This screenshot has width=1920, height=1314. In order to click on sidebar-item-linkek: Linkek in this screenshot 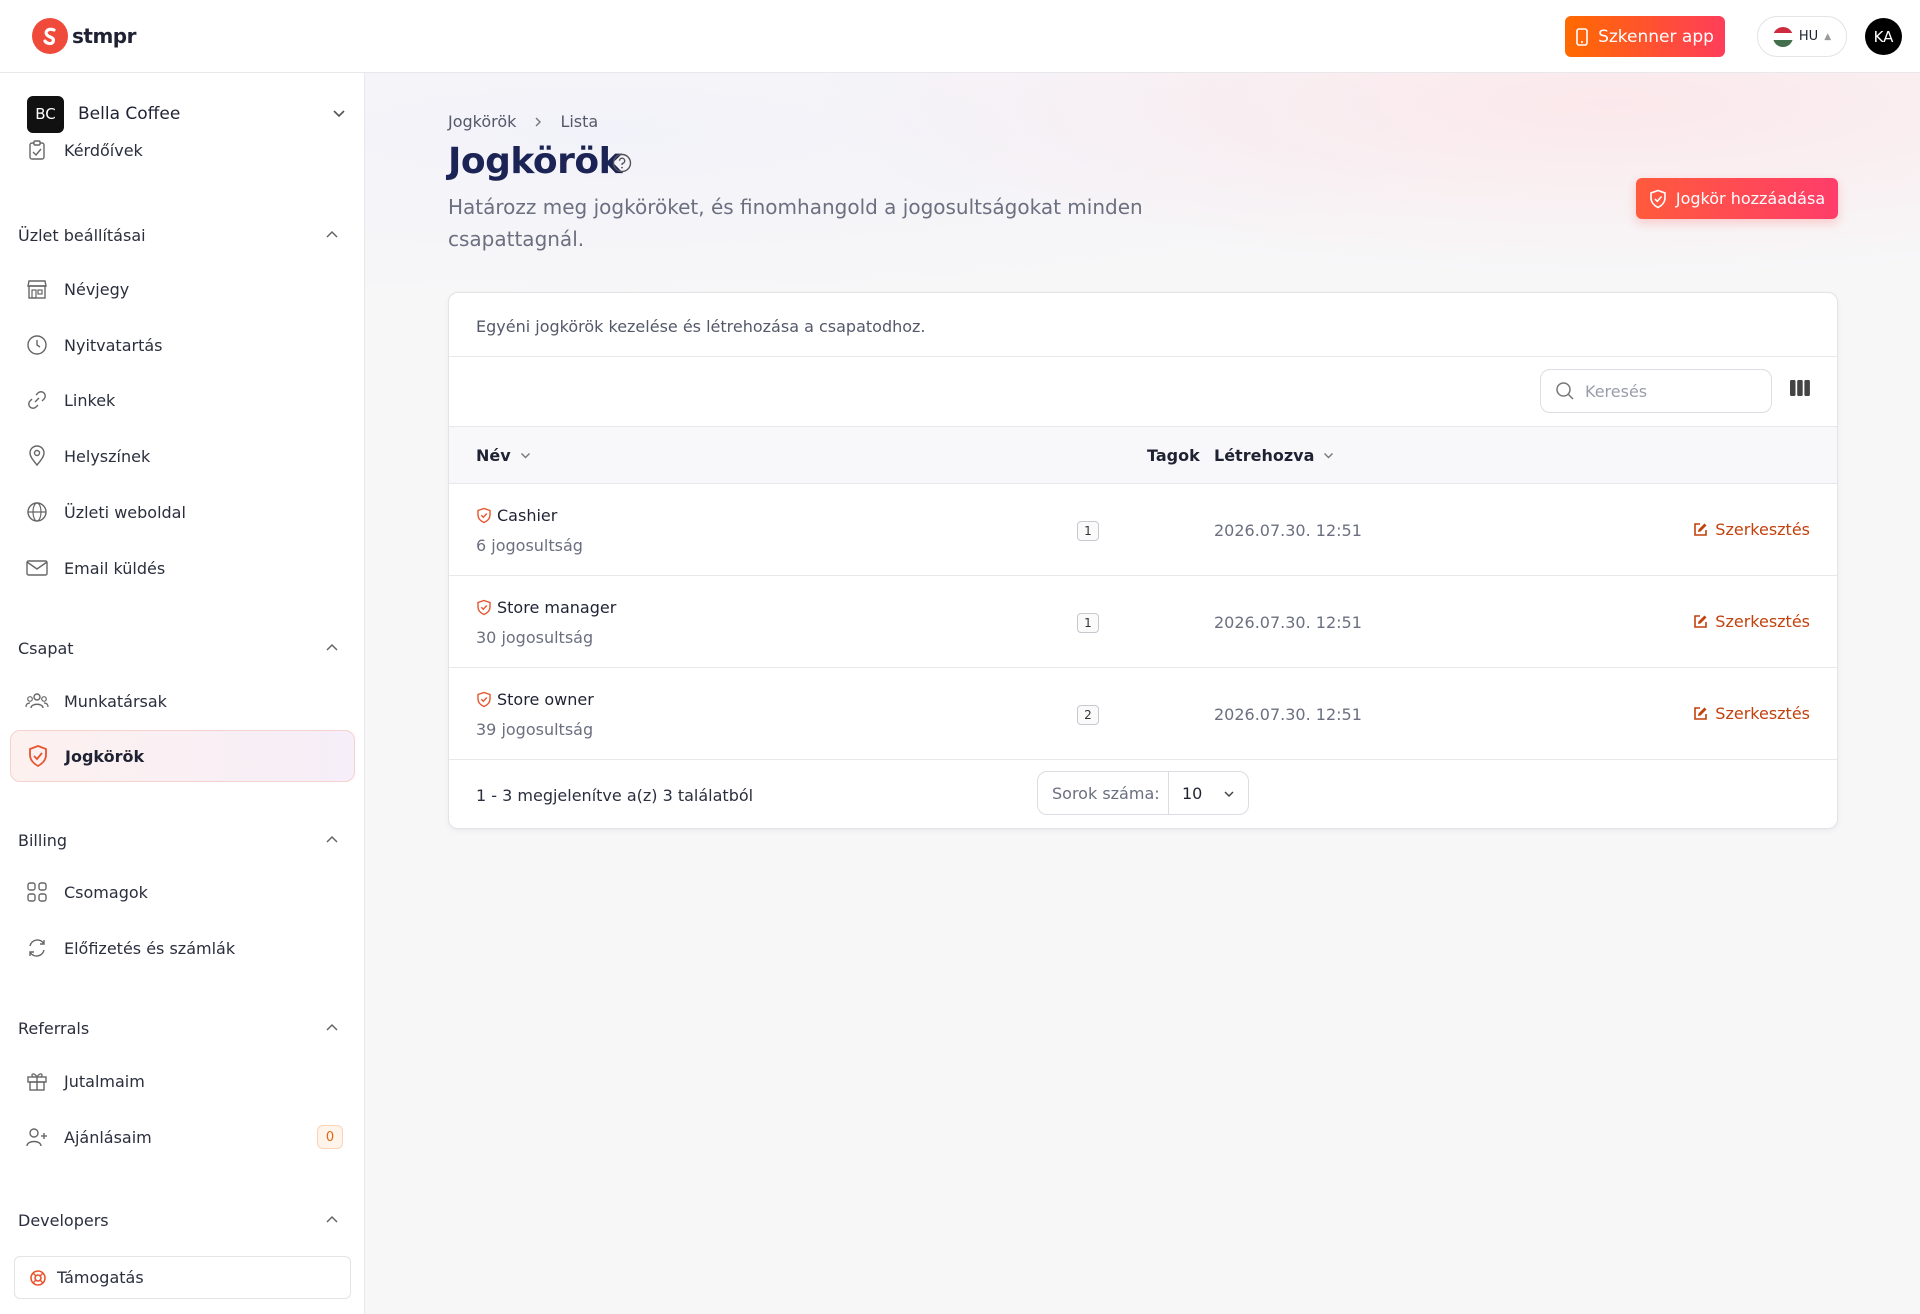, I will do `click(182, 400)`.